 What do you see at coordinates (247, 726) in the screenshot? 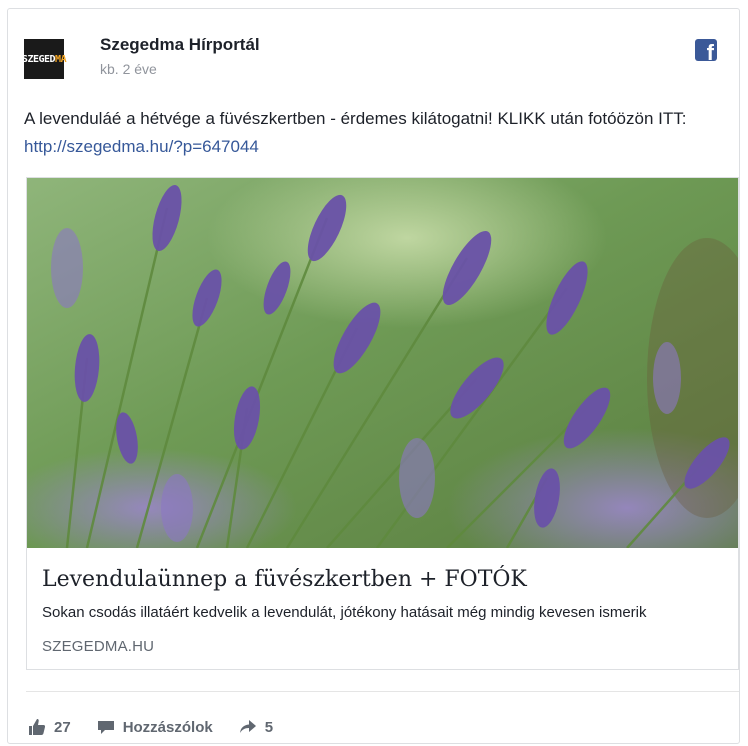
I see `share-arrow-icon` at bounding box center [247, 726].